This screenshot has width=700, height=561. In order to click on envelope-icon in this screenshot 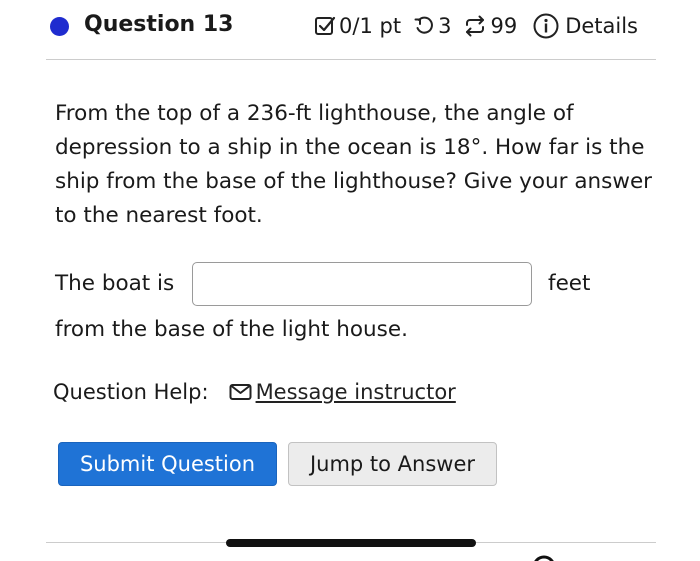, I will do `click(240, 392)`.